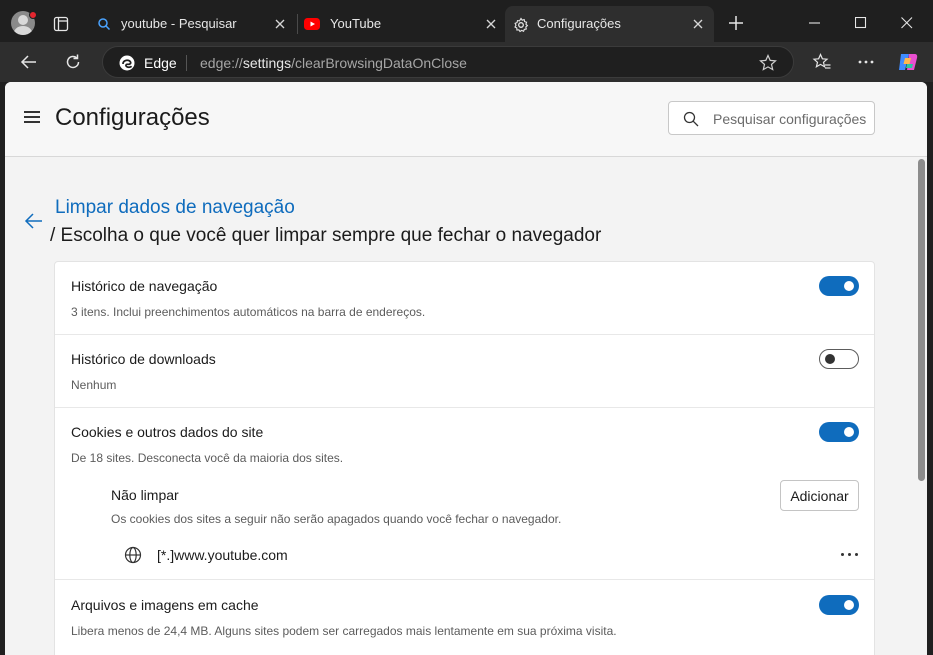 This screenshot has width=933, height=655. Describe the element at coordinates (839, 605) in the screenshot. I see `toggle-cached-files` at that location.